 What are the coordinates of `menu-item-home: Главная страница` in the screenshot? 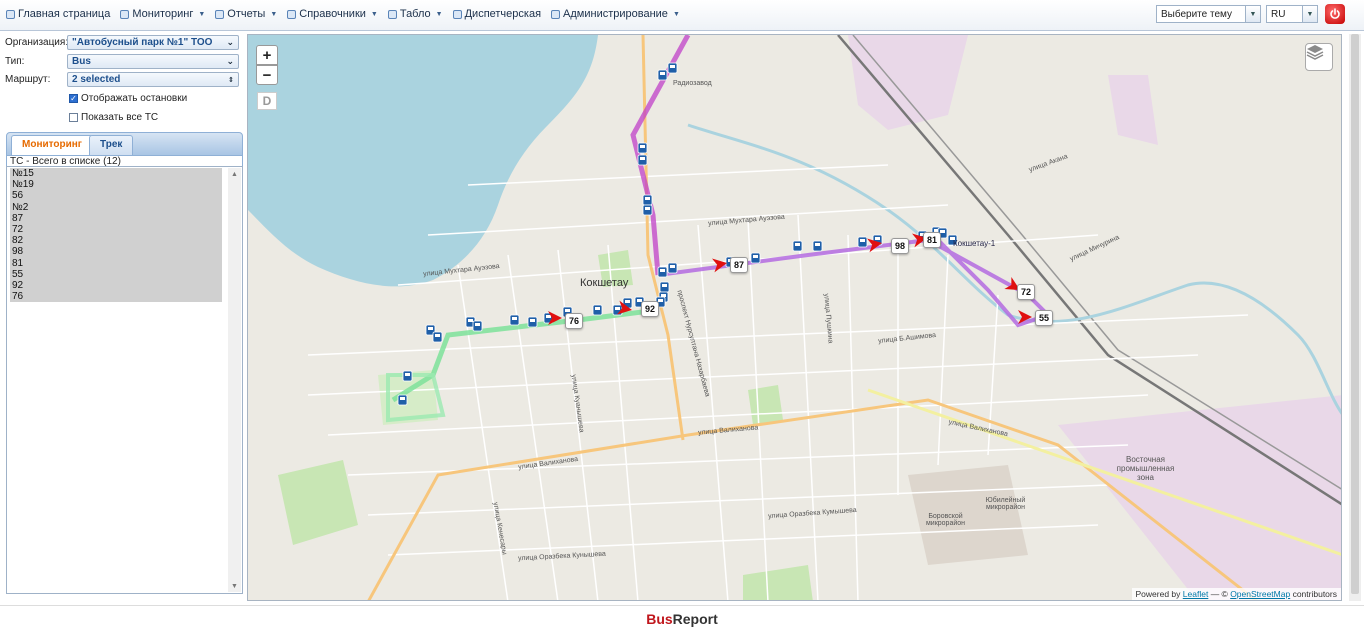 It's located at (58, 14).